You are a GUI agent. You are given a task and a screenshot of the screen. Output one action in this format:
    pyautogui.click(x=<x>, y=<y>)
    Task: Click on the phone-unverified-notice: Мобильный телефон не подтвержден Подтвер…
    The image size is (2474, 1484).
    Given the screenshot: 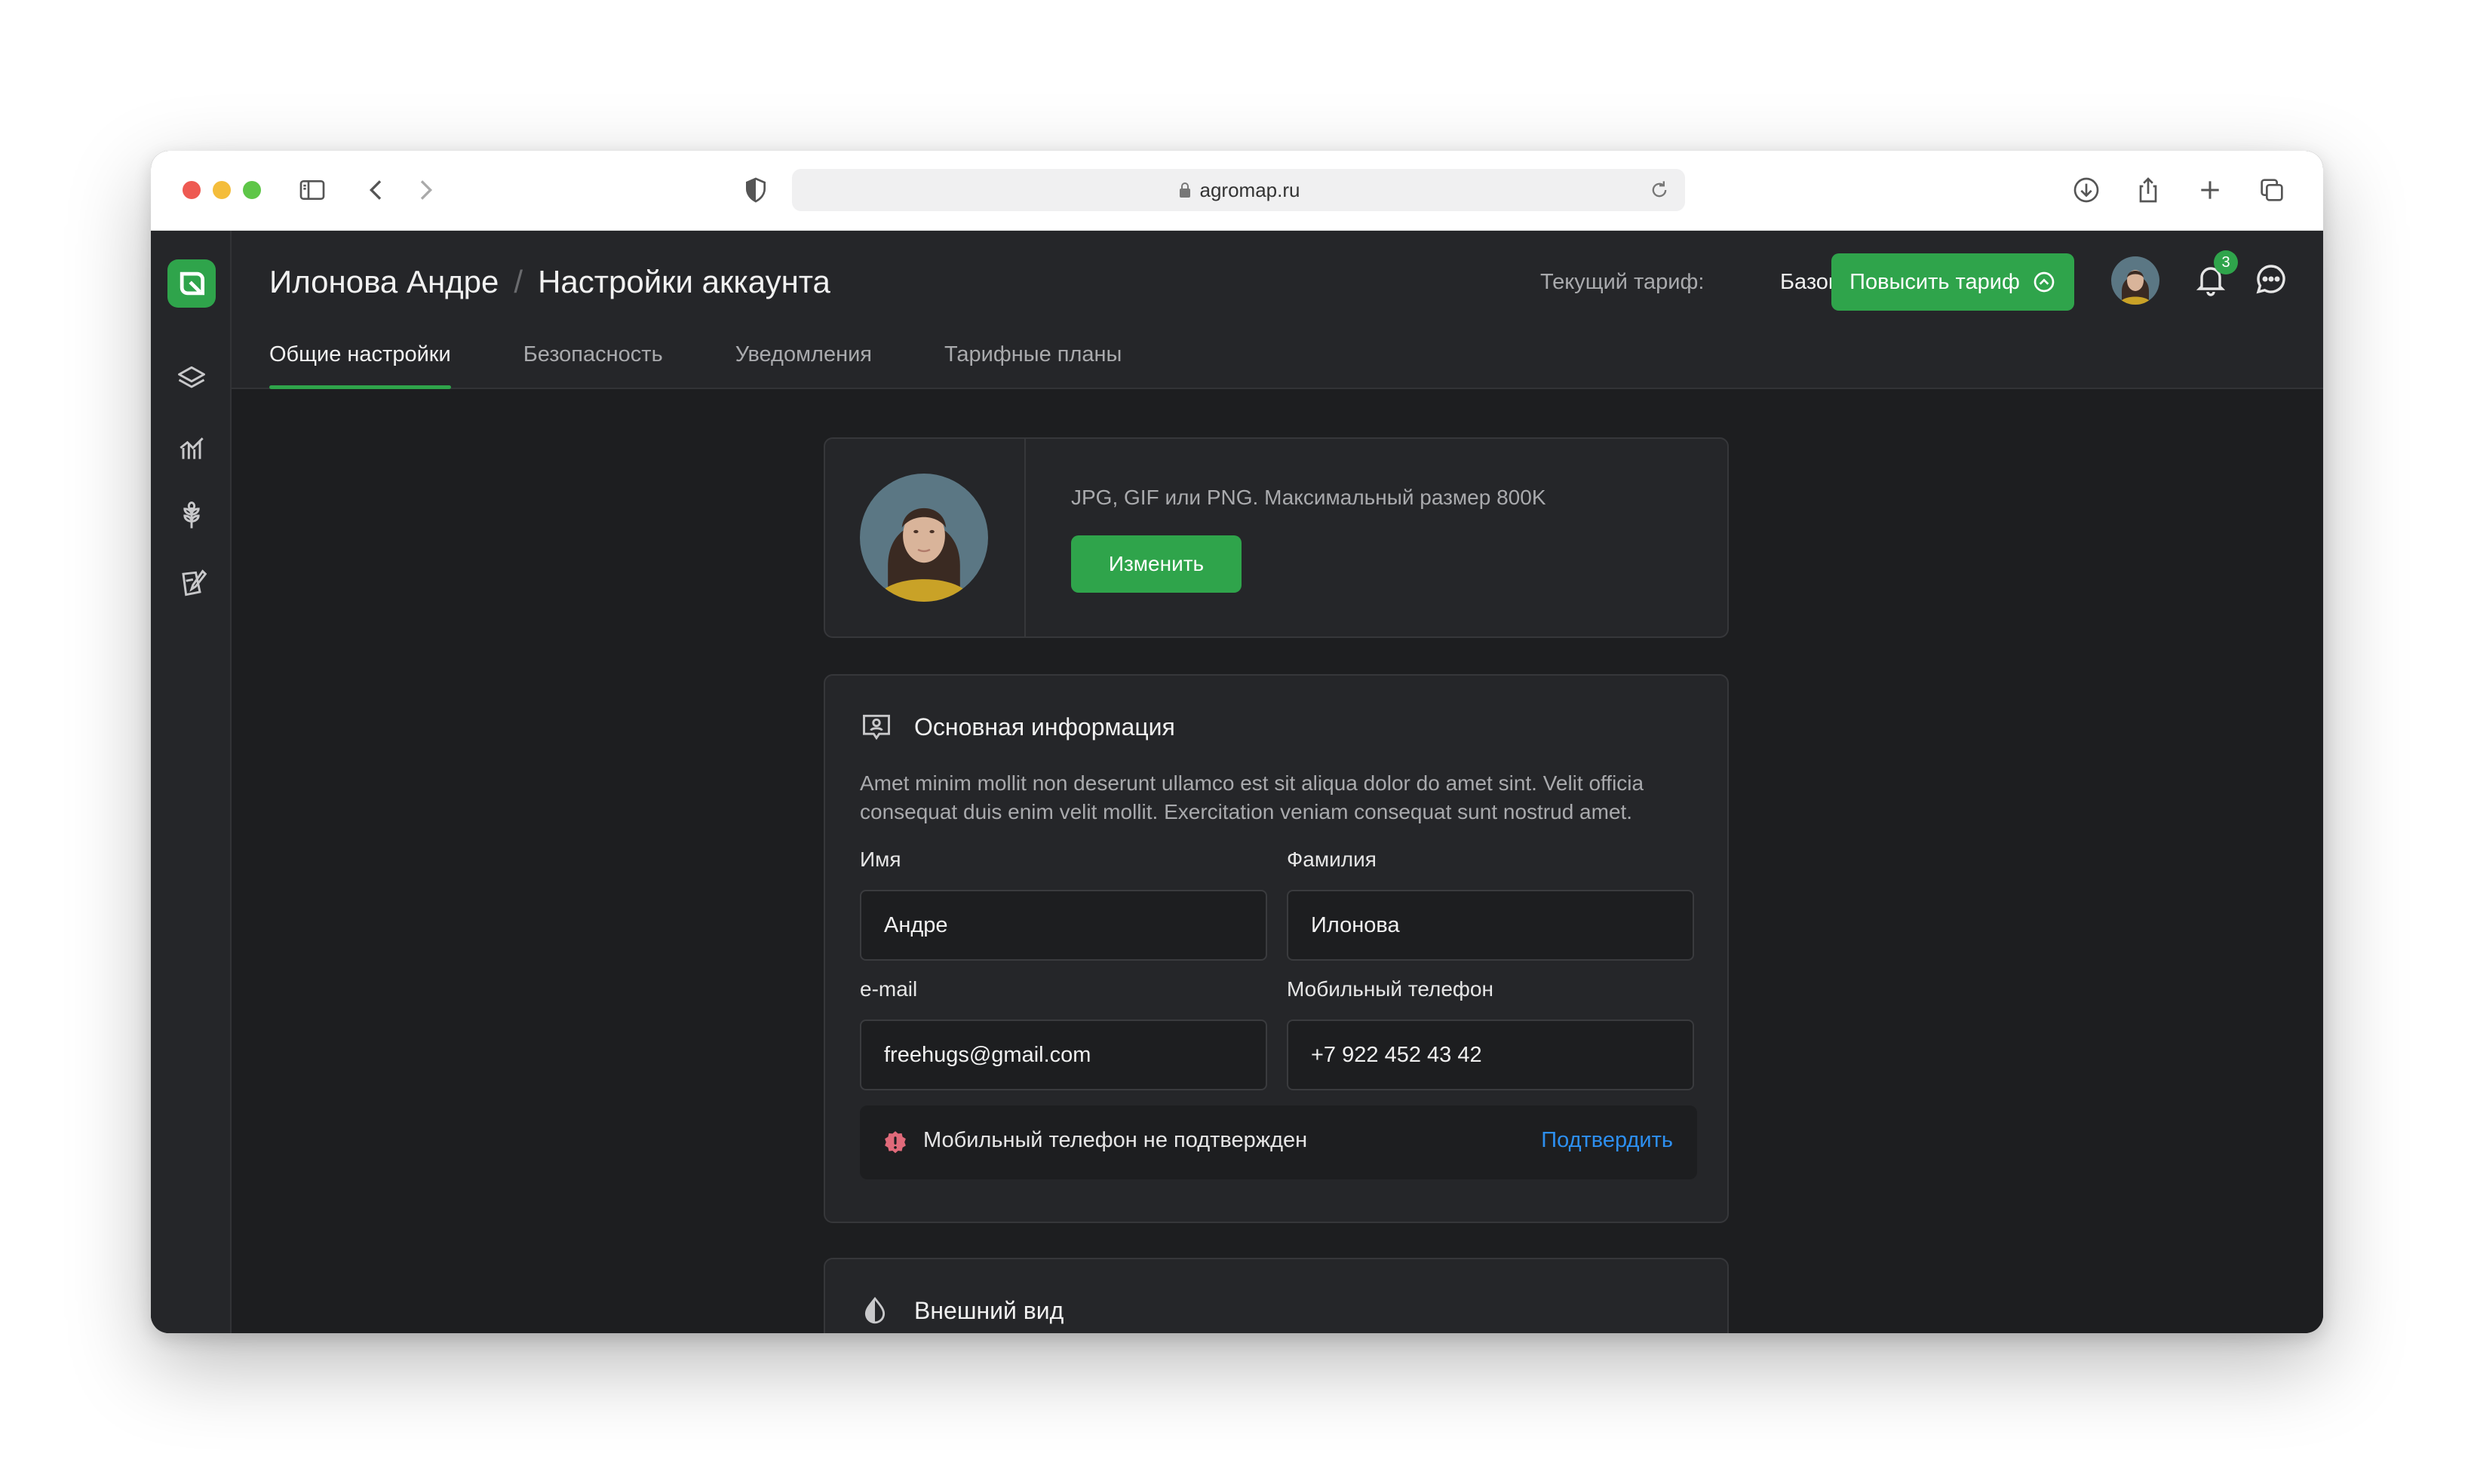 What is the action you would take?
    pyautogui.click(x=1278, y=1142)
    